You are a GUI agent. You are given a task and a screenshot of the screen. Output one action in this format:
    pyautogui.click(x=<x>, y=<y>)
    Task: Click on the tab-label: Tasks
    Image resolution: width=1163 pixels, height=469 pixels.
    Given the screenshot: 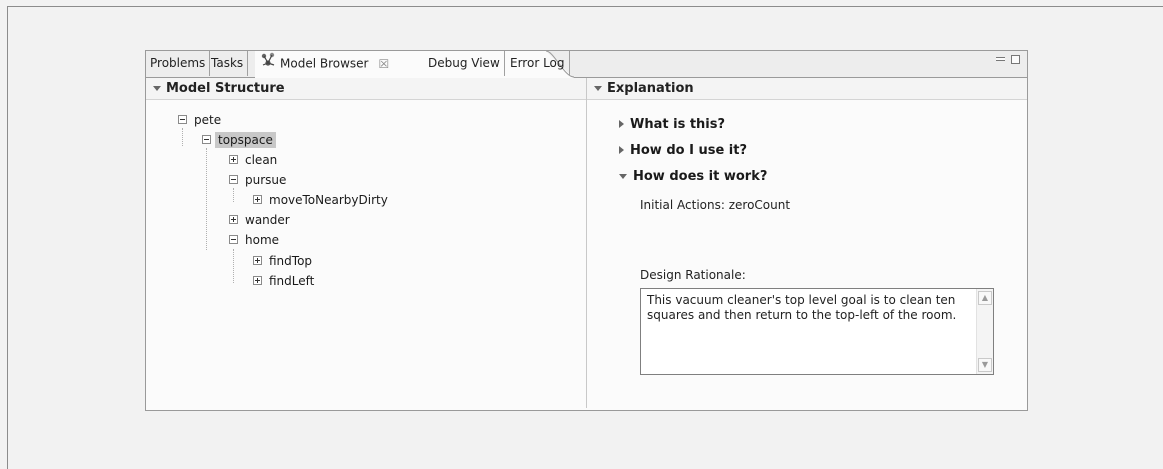 What is the action you would take?
    pyautogui.click(x=227, y=63)
    